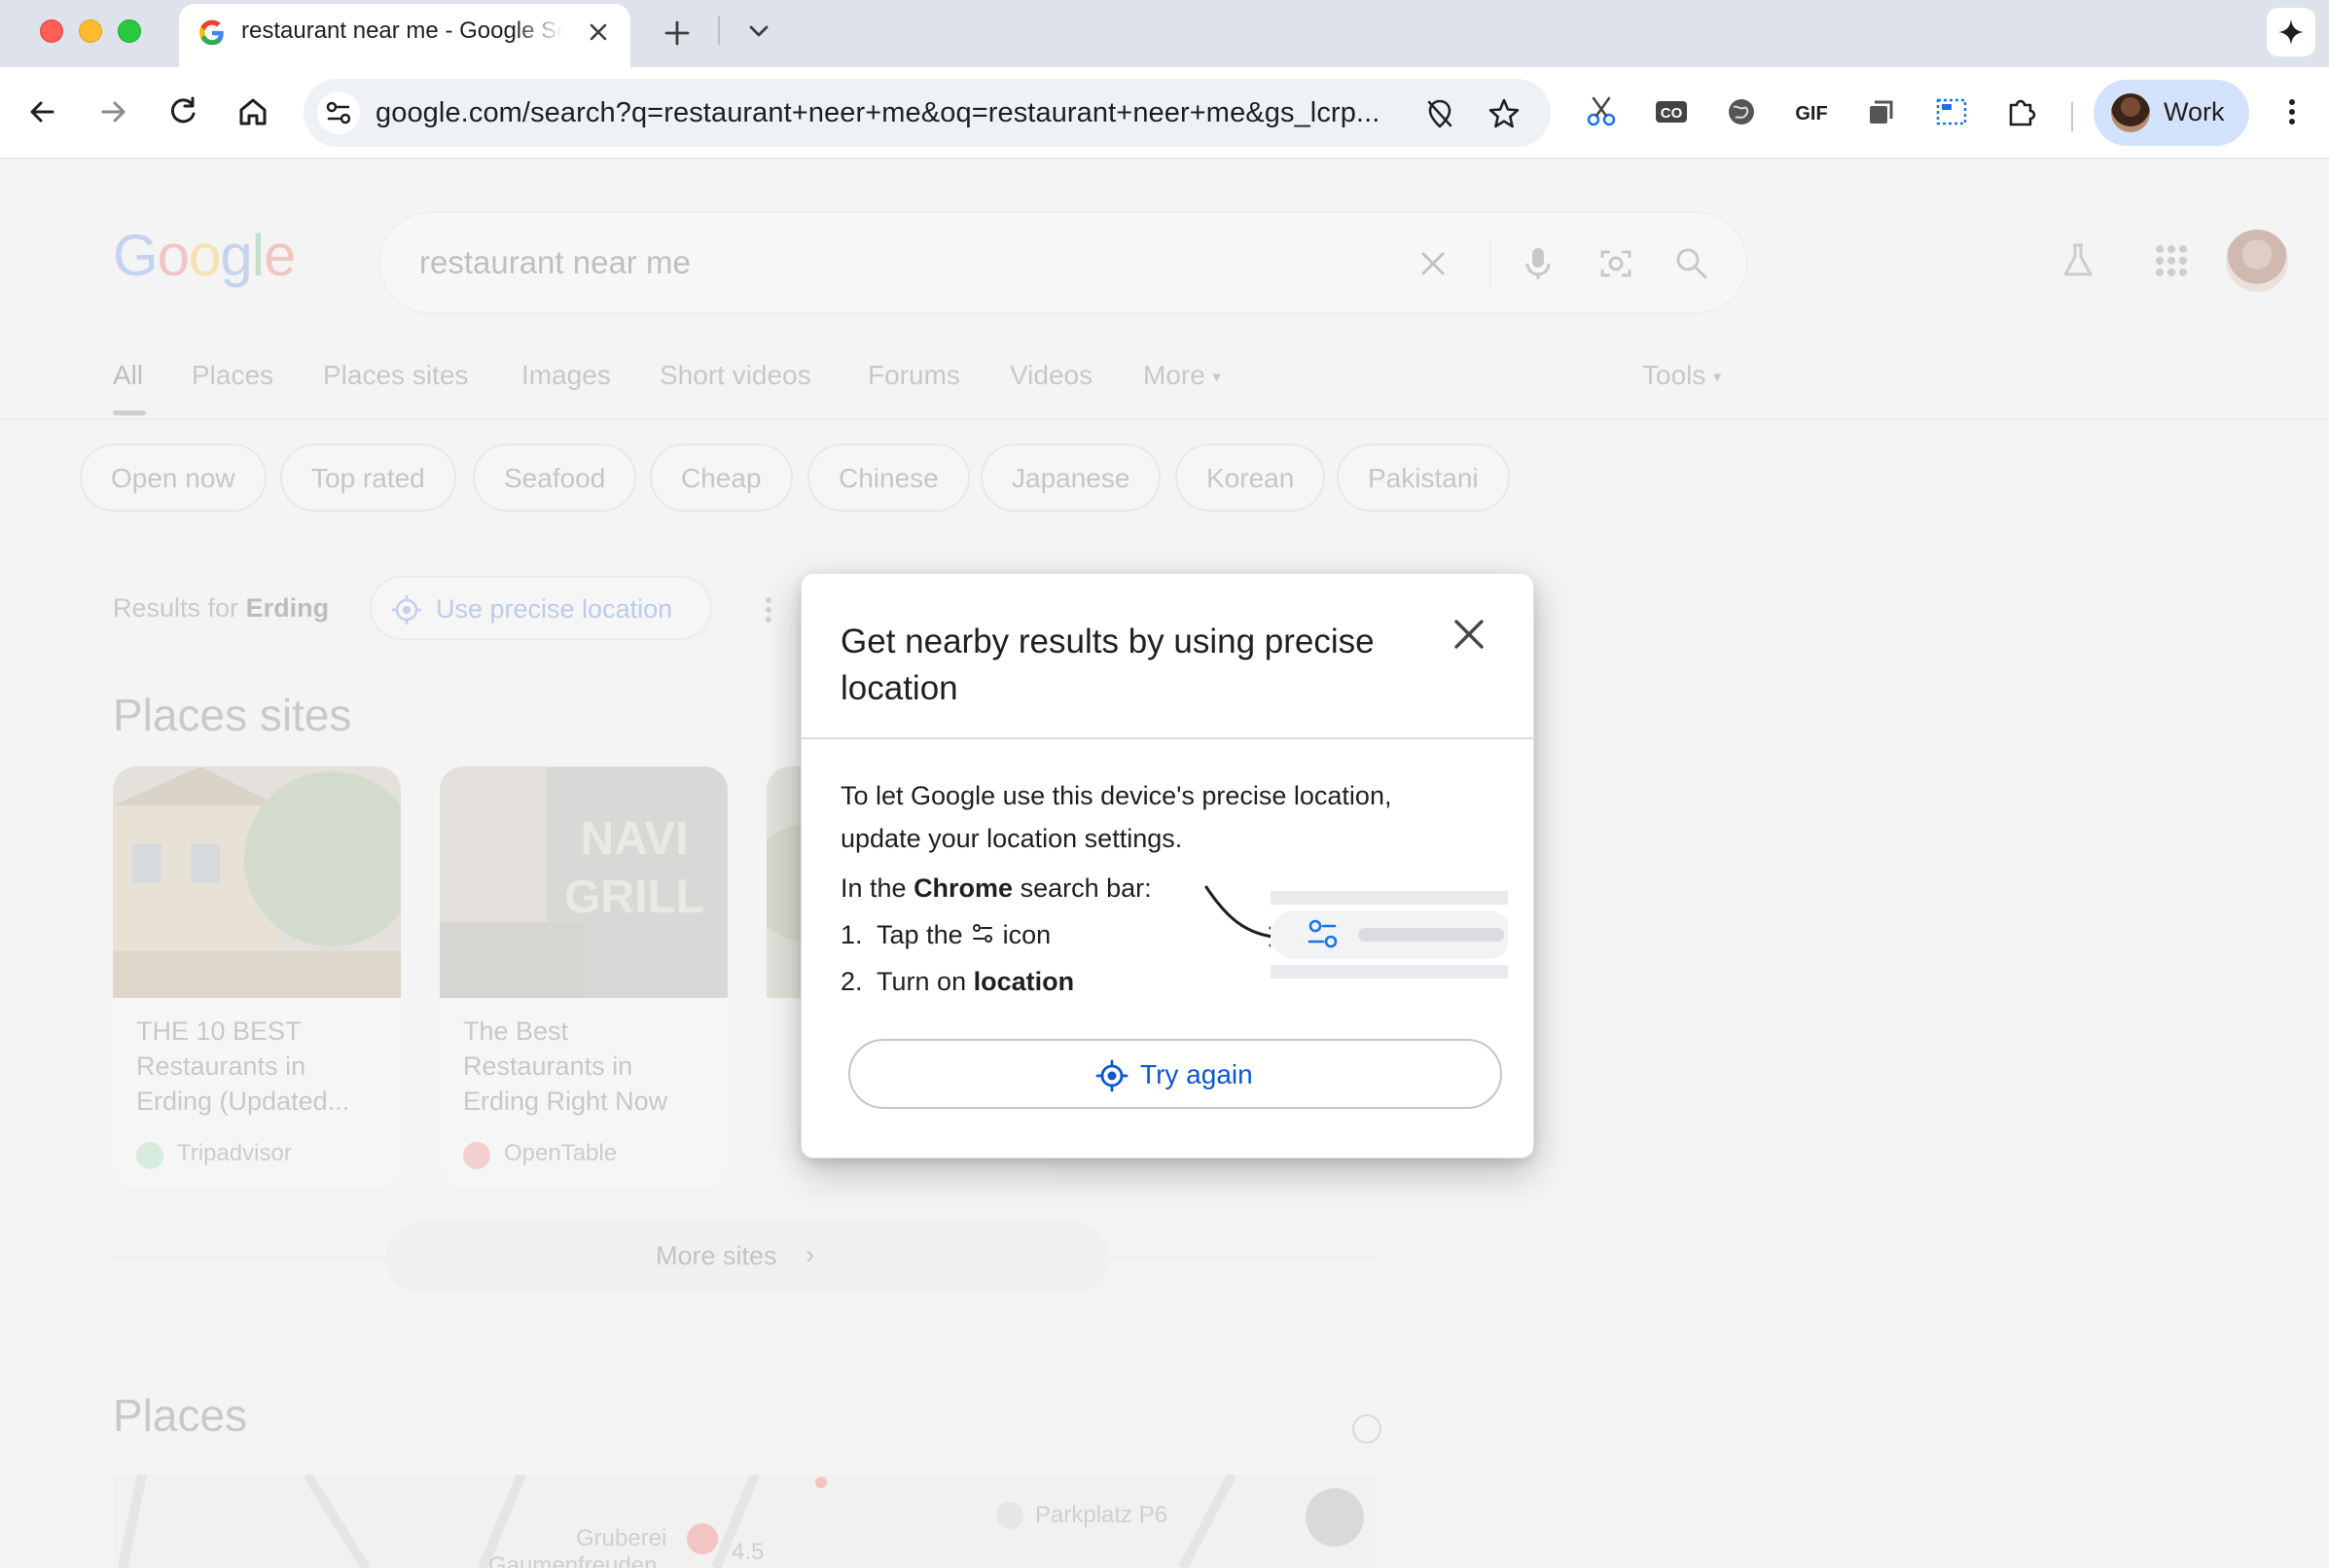 Image resolution: width=2329 pixels, height=1568 pixels. What do you see at coordinates (287, 608) in the screenshot?
I see `results-for-location-name: Erding` at bounding box center [287, 608].